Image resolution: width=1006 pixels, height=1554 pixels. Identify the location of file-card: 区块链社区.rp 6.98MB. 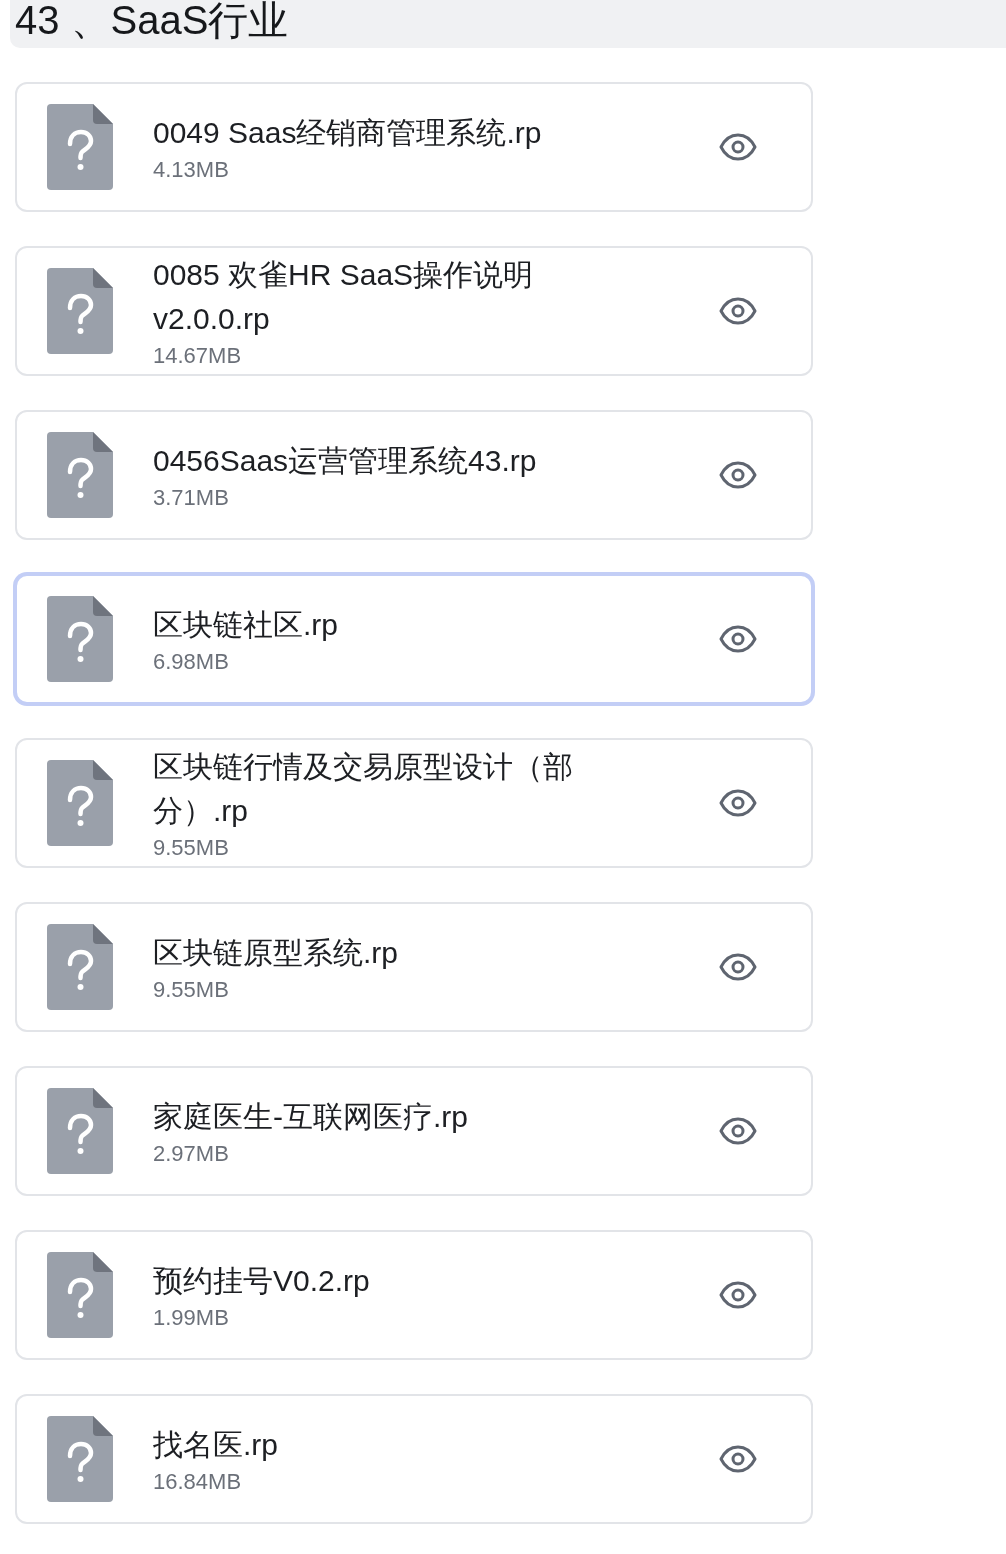
(414, 639).